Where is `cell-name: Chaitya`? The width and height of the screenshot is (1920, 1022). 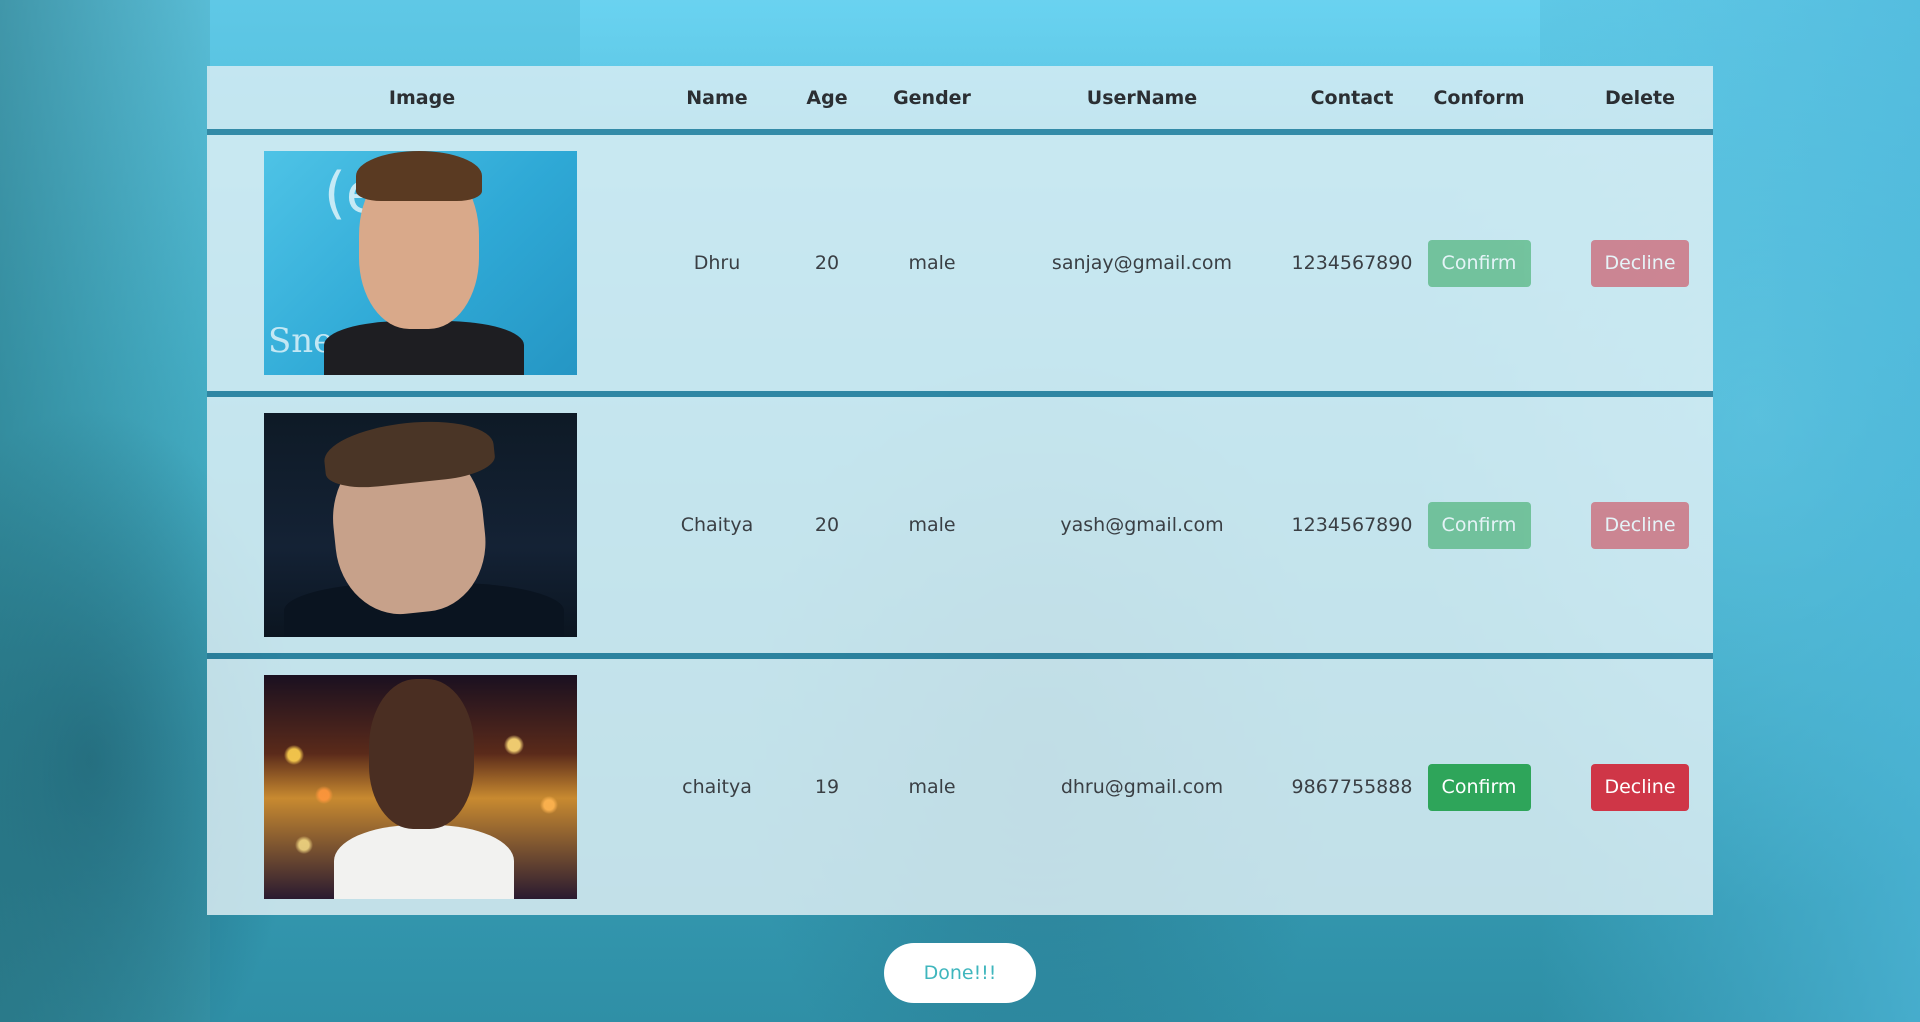 cell-name: Chaitya is located at coordinates (717, 525).